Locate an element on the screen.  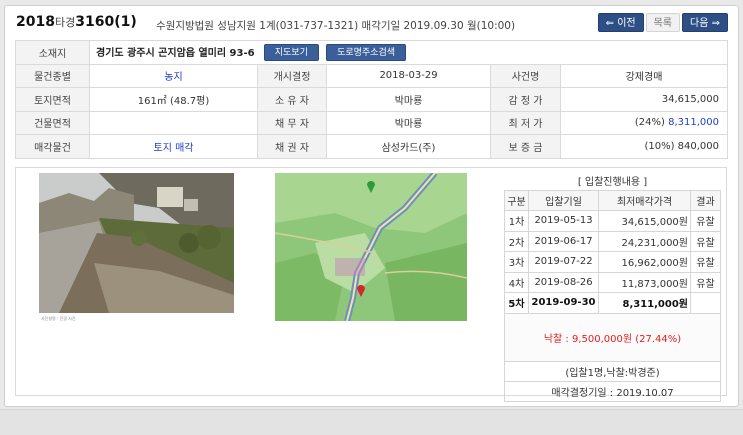
bid-min-price: 16,962,000원 is located at coordinates (644, 262).